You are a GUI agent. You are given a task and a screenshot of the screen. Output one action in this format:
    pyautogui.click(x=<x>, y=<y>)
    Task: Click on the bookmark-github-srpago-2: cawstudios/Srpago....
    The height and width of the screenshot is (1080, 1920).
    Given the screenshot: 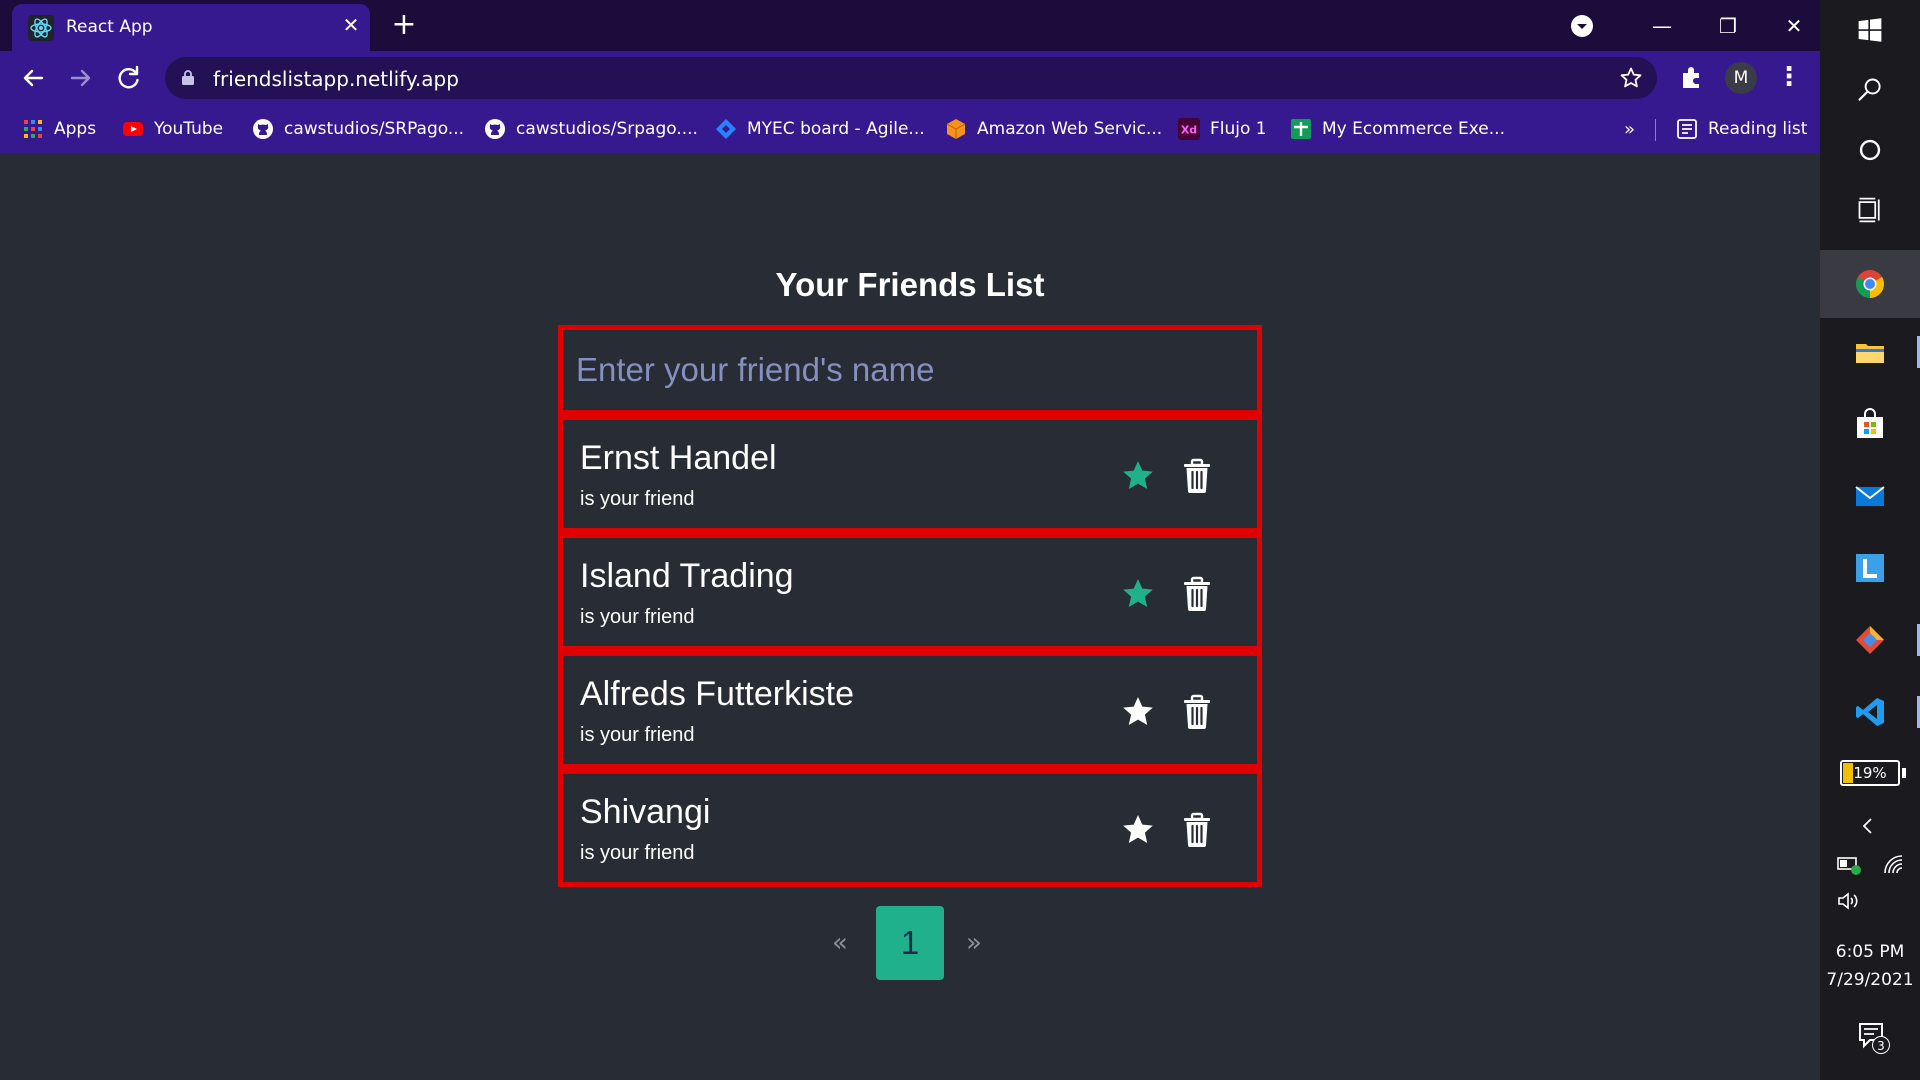 What is the action you would take?
    pyautogui.click(x=591, y=129)
    